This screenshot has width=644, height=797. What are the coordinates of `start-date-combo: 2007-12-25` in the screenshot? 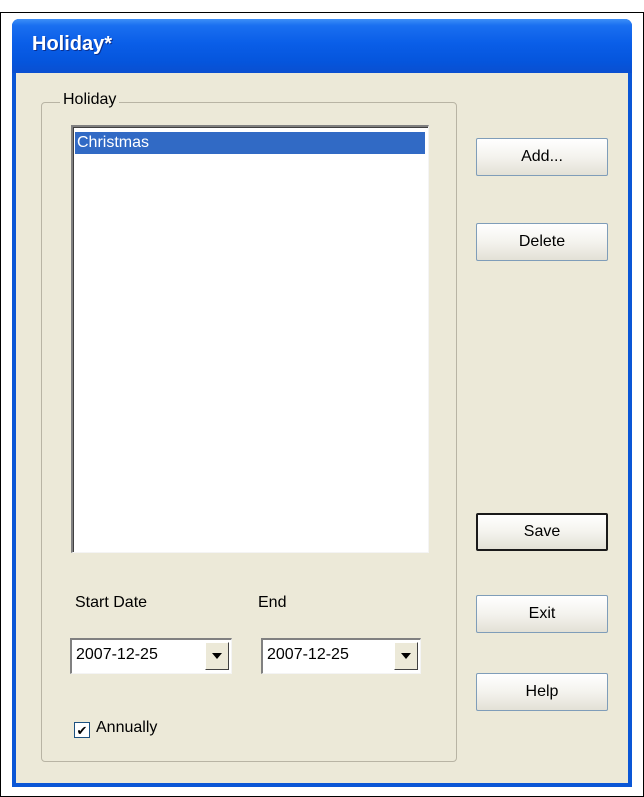 It's located at (151, 656).